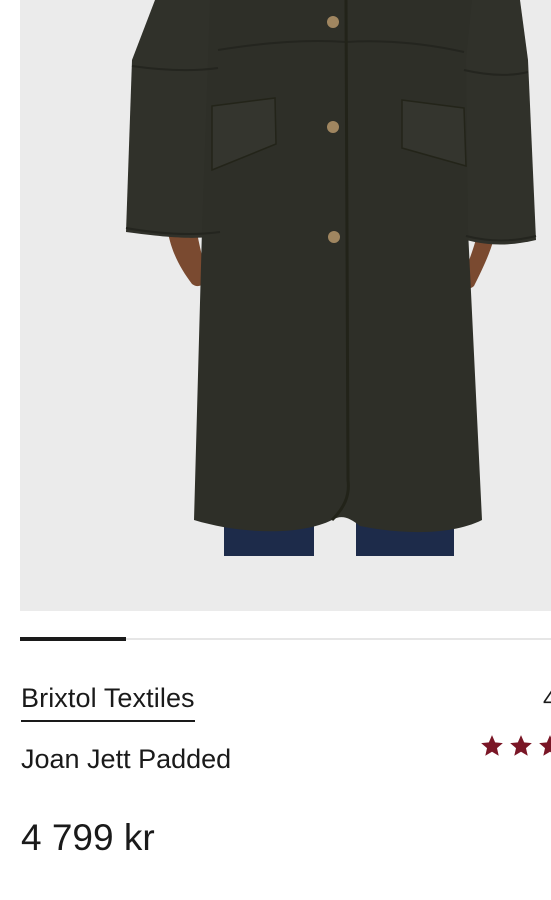  What do you see at coordinates (108, 702) in the screenshot?
I see `brand-link: Brixtol Textiles` at bounding box center [108, 702].